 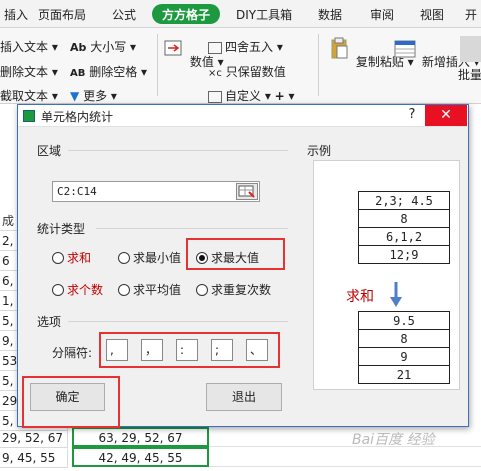 I want to click on radio-count: 求个数, so click(x=77, y=289).